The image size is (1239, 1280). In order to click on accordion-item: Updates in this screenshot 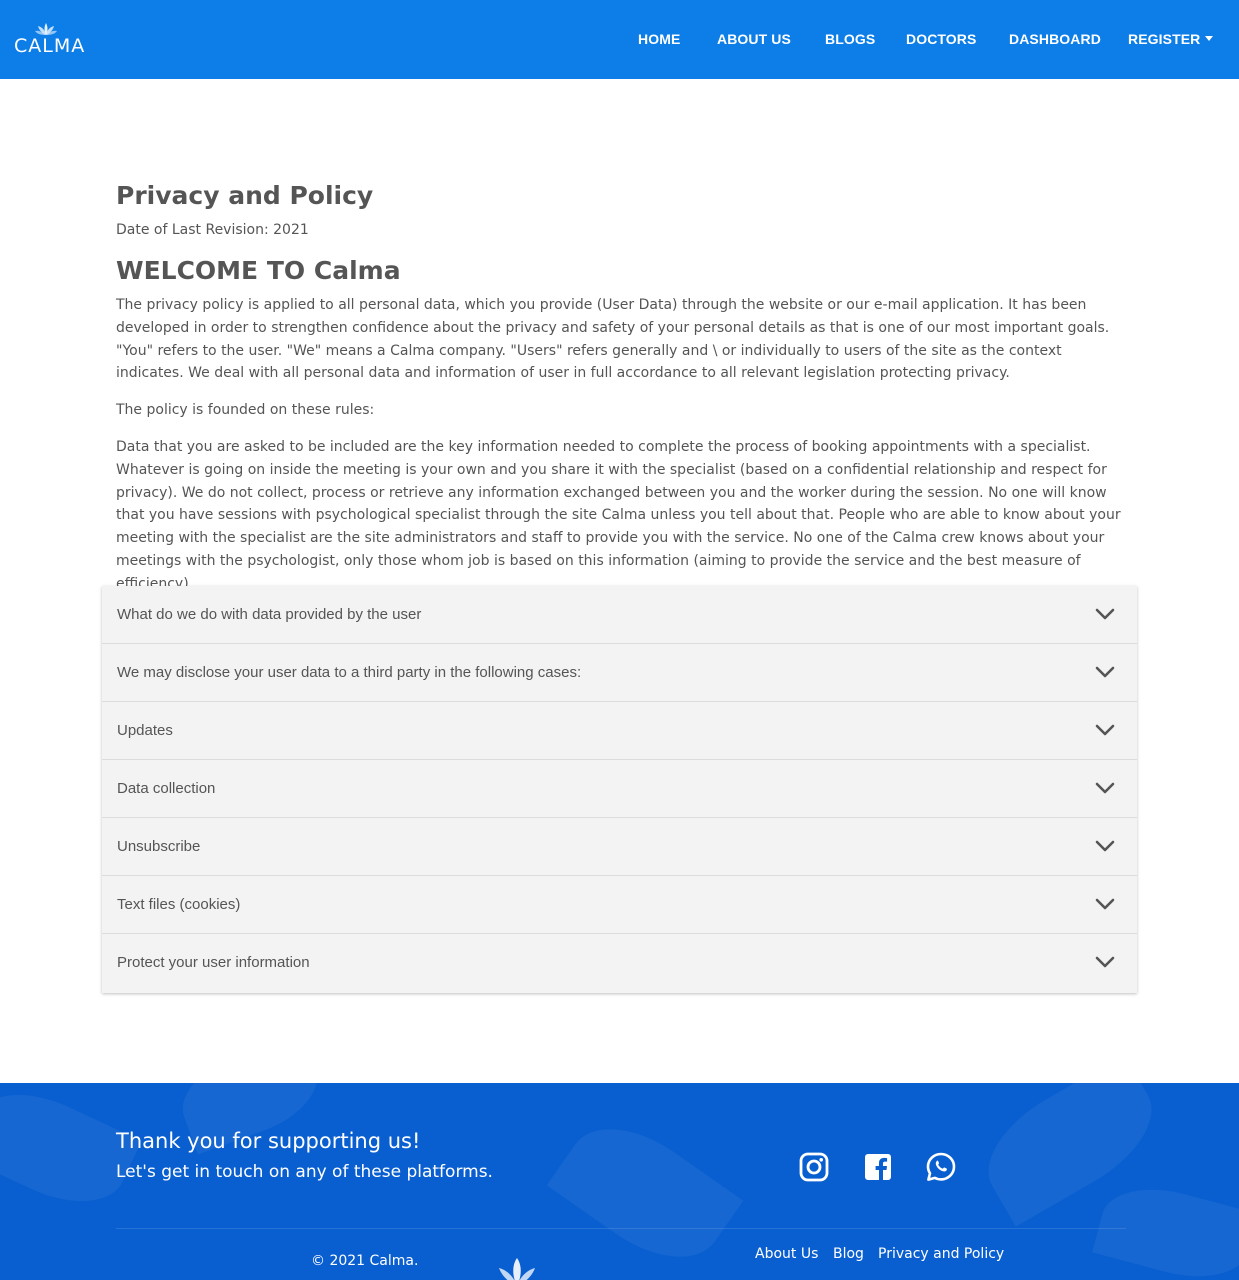, I will do `click(619, 731)`.